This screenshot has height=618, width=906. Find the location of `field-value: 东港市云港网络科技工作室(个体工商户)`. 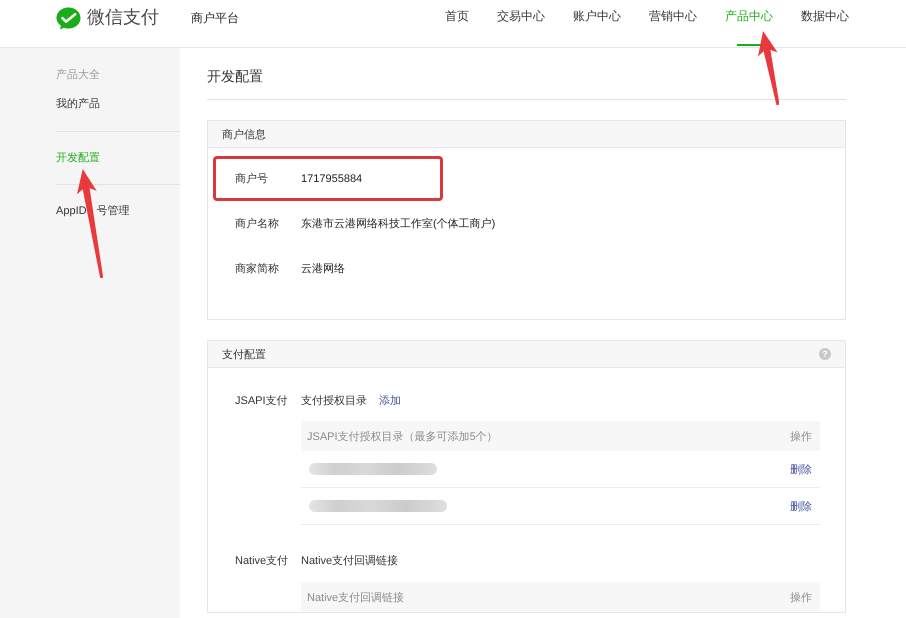

field-value: 东港市云港网络科技工作室(个体工商户) is located at coordinates (398, 223).